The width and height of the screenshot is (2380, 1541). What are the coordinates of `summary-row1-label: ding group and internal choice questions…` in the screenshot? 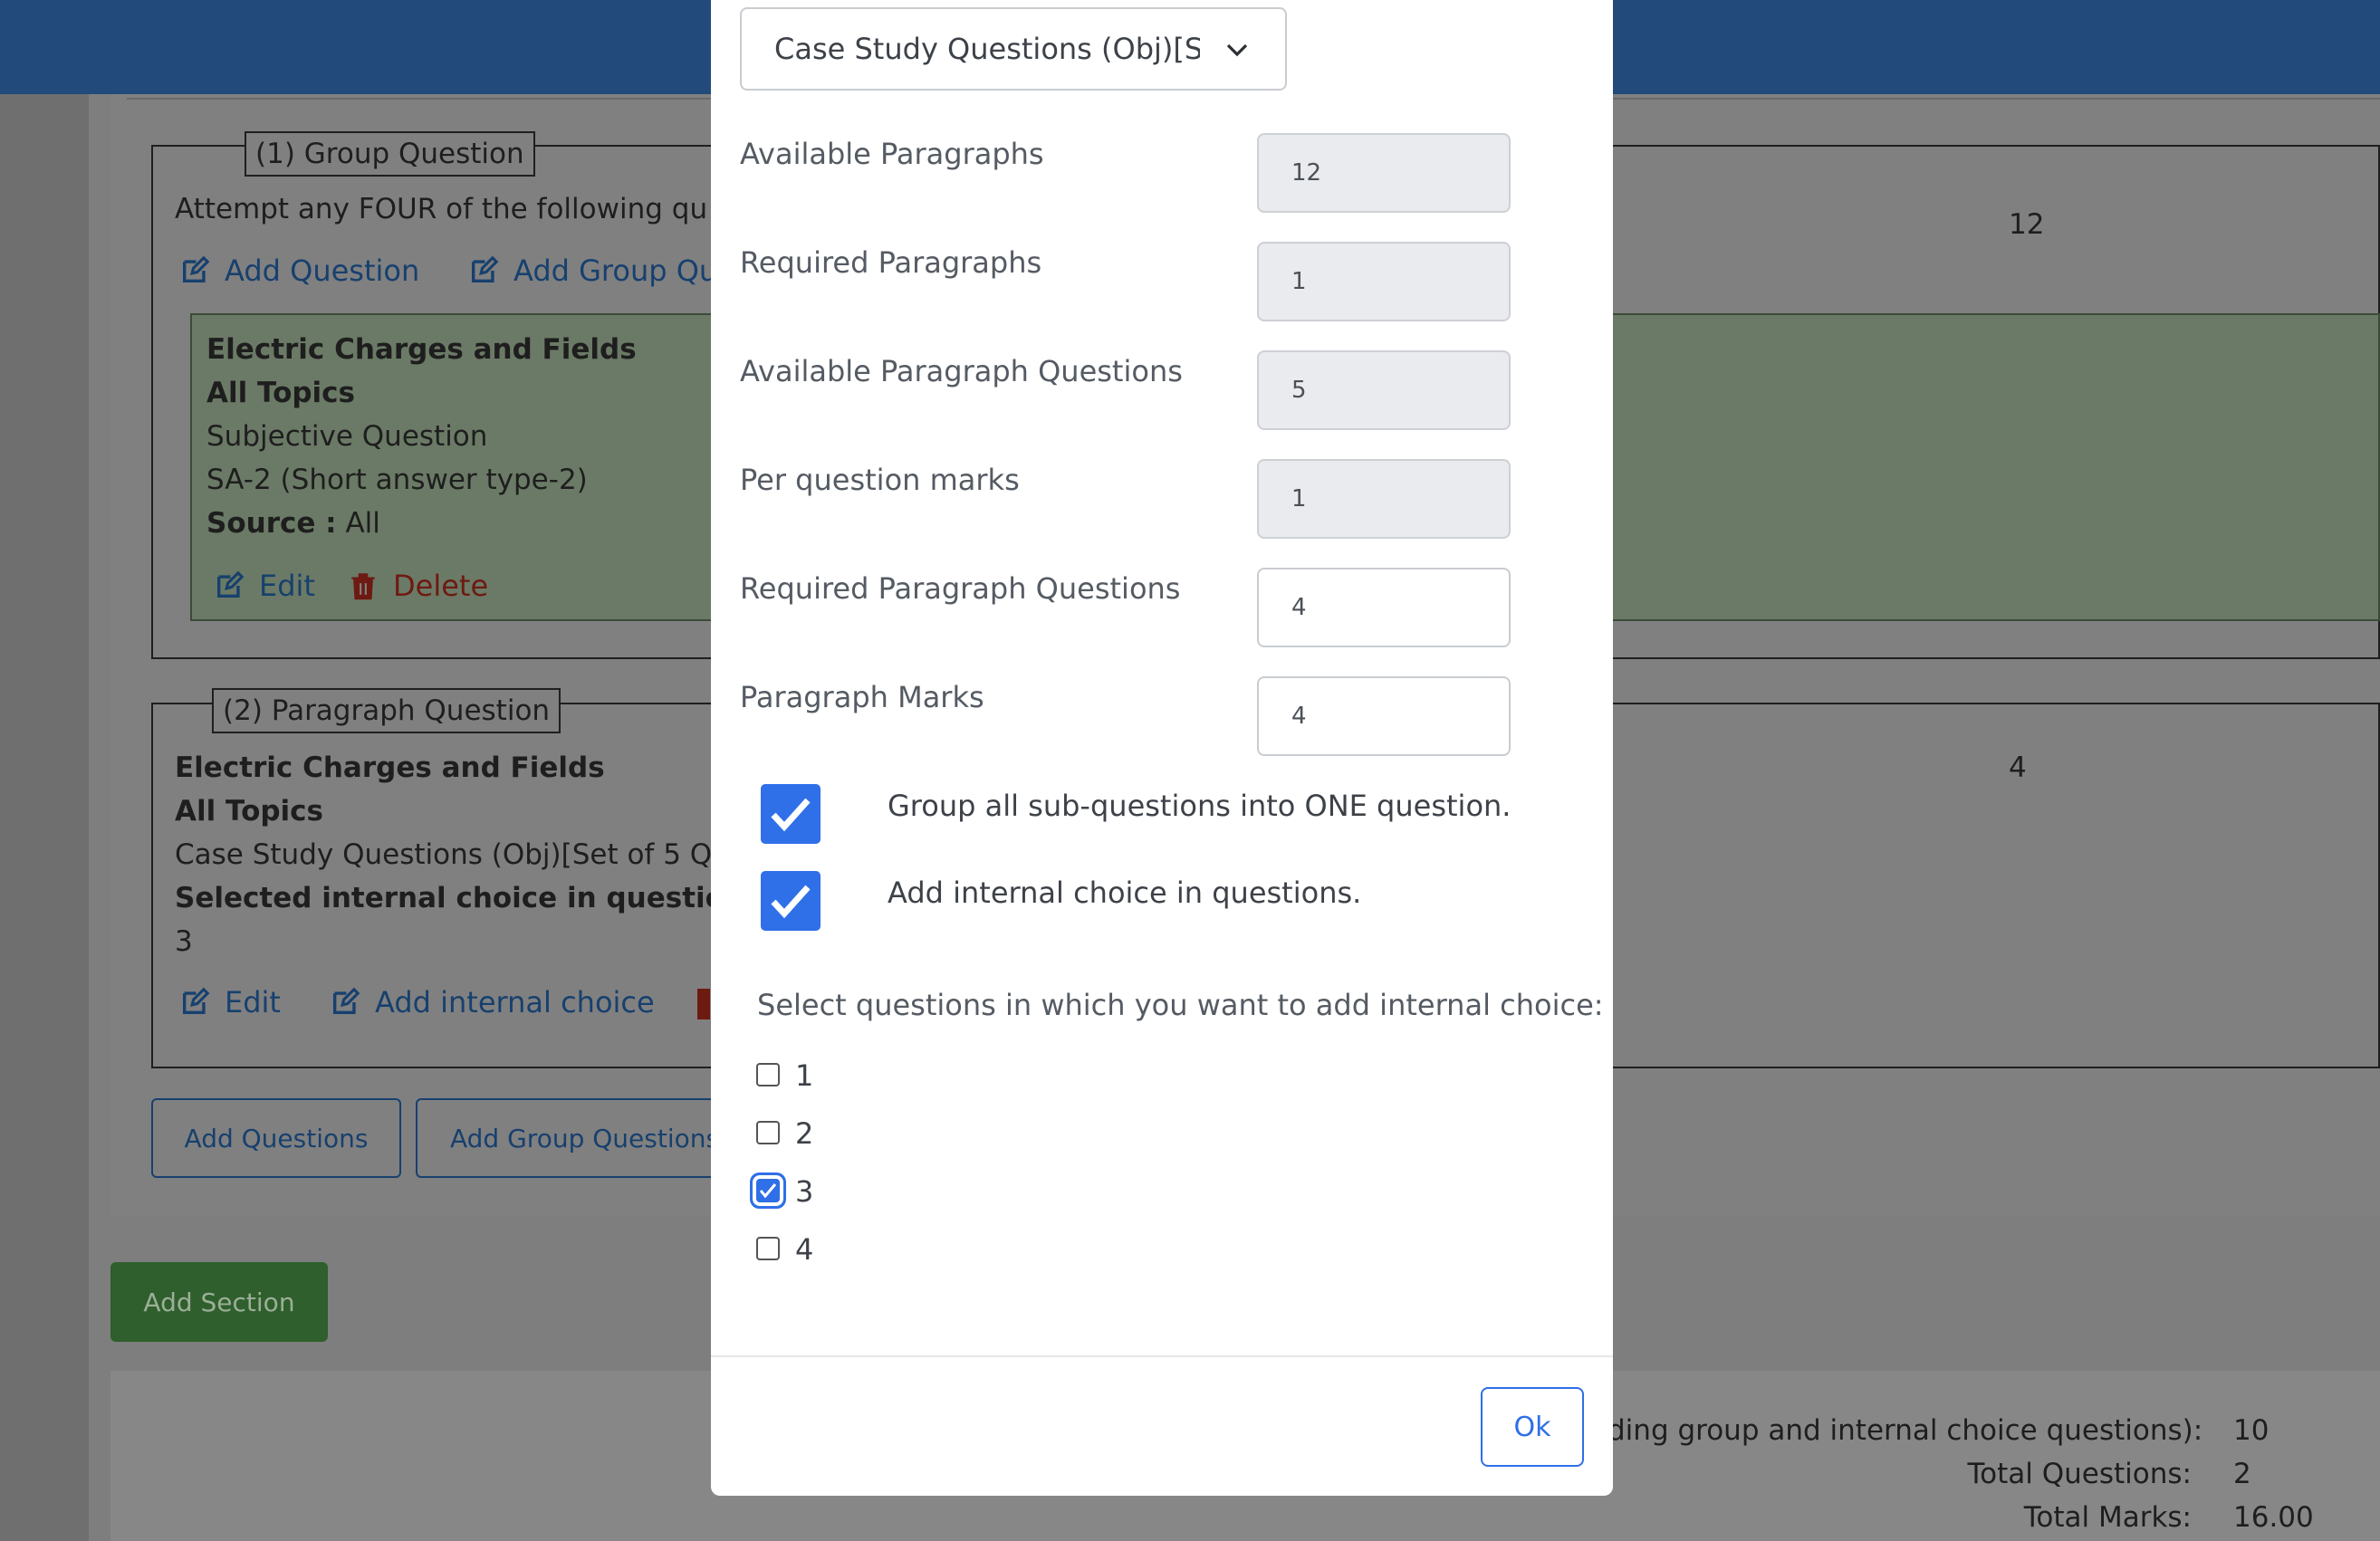 It's located at (1905, 1430).